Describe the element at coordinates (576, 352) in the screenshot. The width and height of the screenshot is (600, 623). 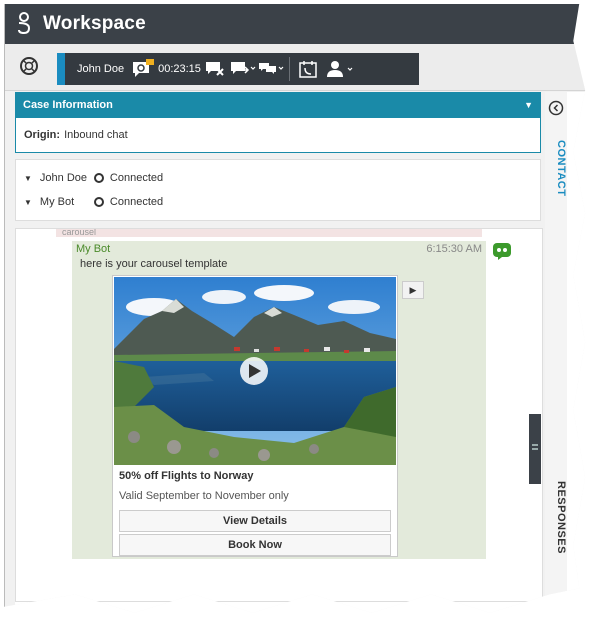
I see `contact-panel` at that location.